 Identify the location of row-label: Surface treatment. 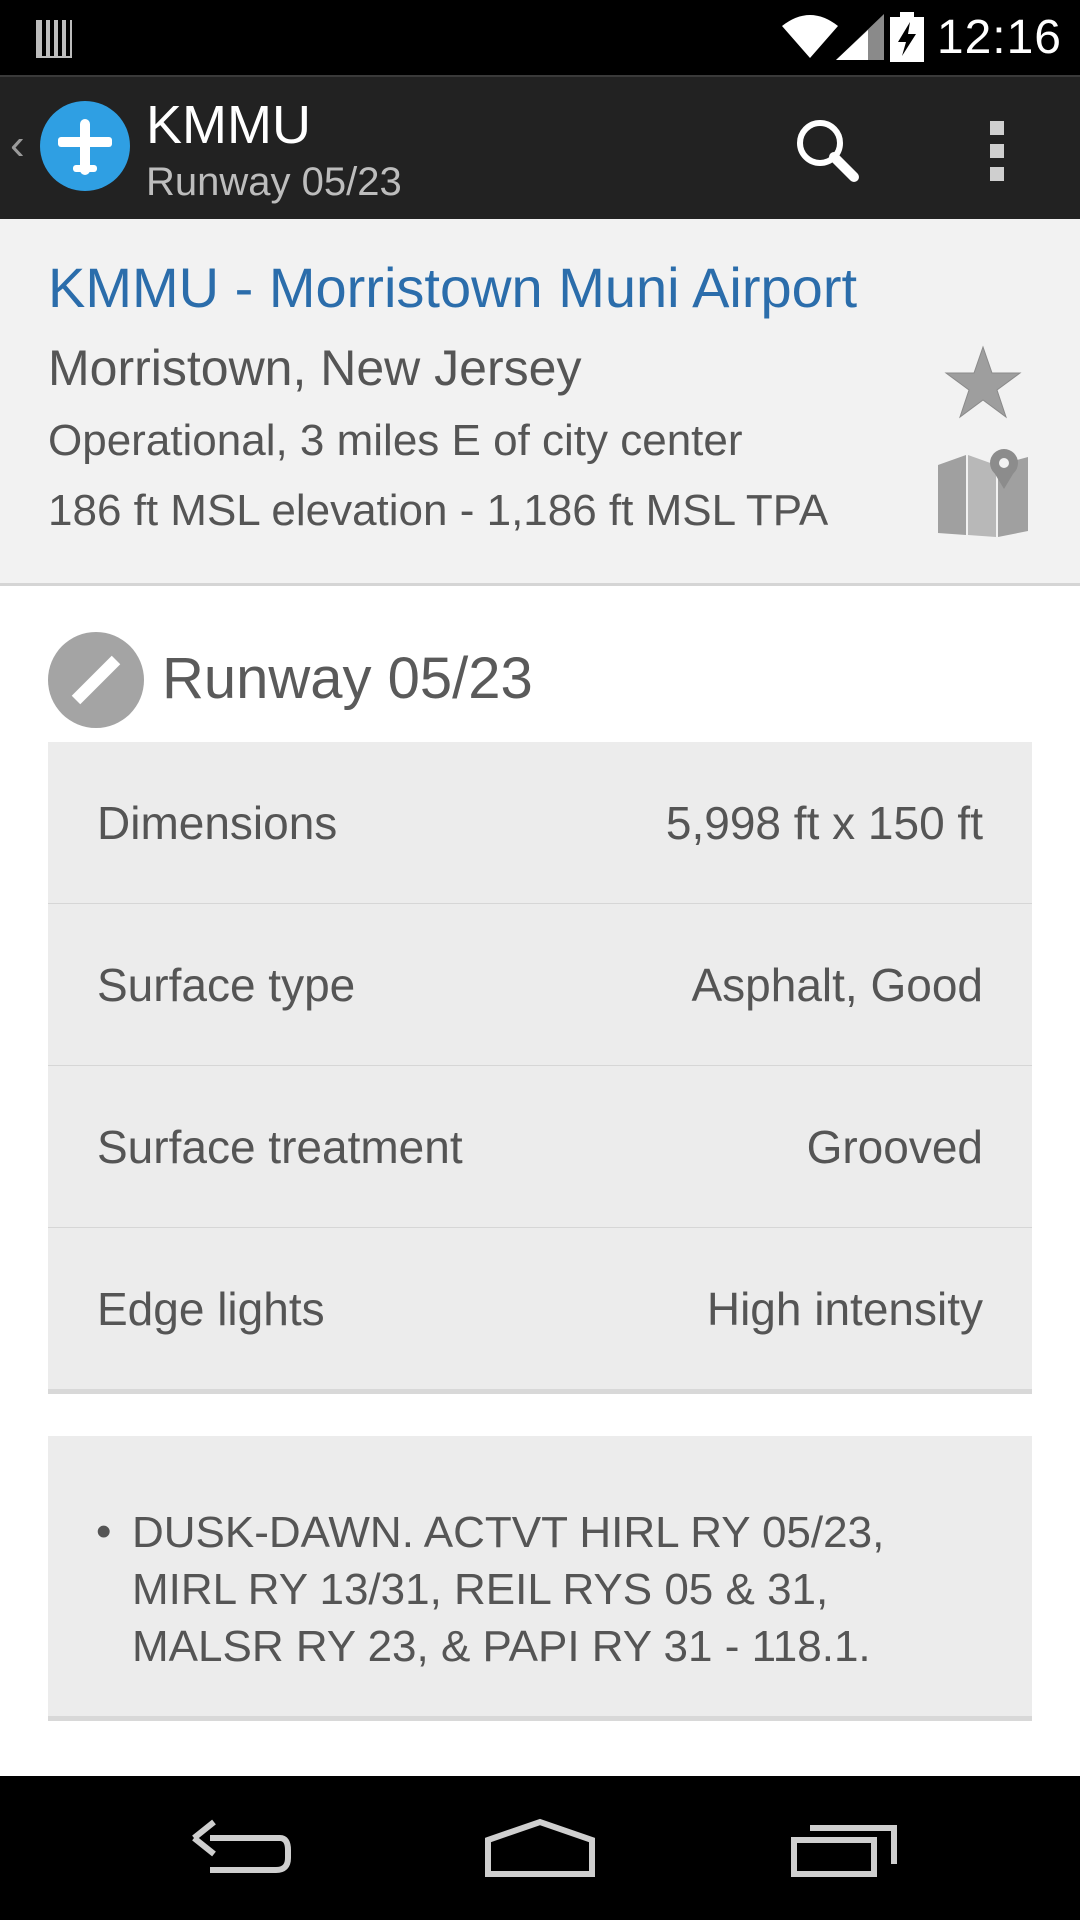
(280, 1147).